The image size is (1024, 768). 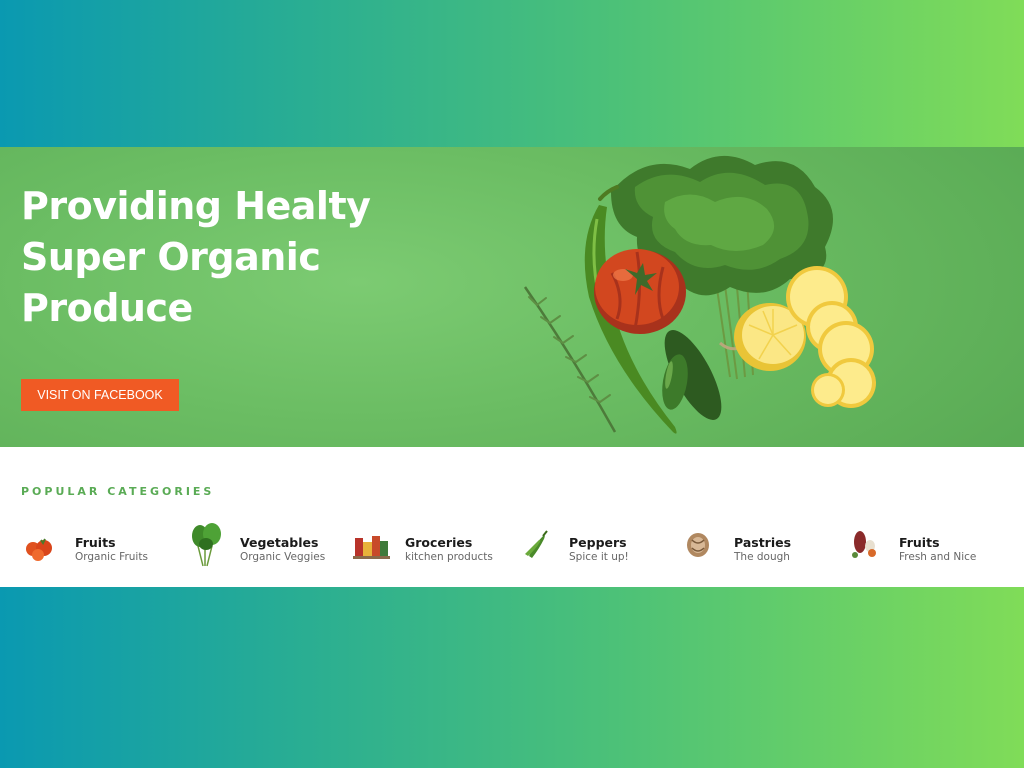 What do you see at coordinates (100, 395) in the screenshot?
I see `visit-facebook-button: VISIT ON FACEBOOK` at bounding box center [100, 395].